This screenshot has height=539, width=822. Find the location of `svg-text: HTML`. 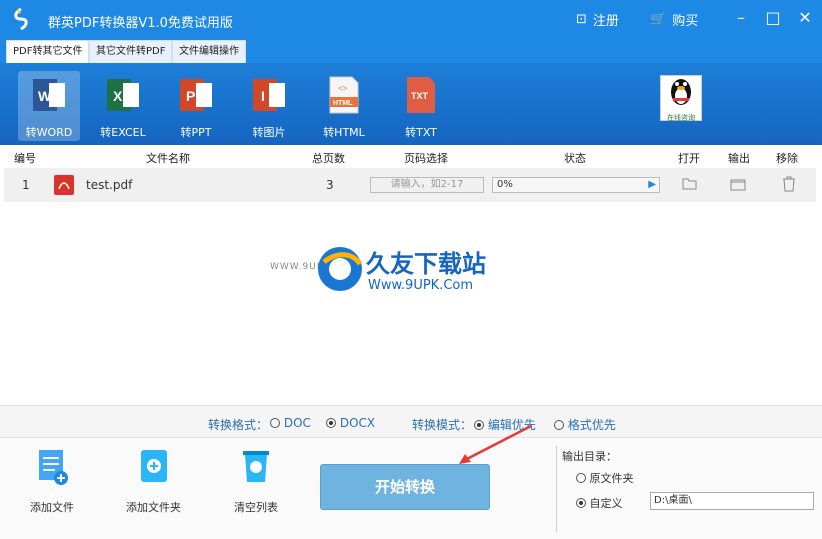

svg-text: HTML is located at coordinates (343, 103).